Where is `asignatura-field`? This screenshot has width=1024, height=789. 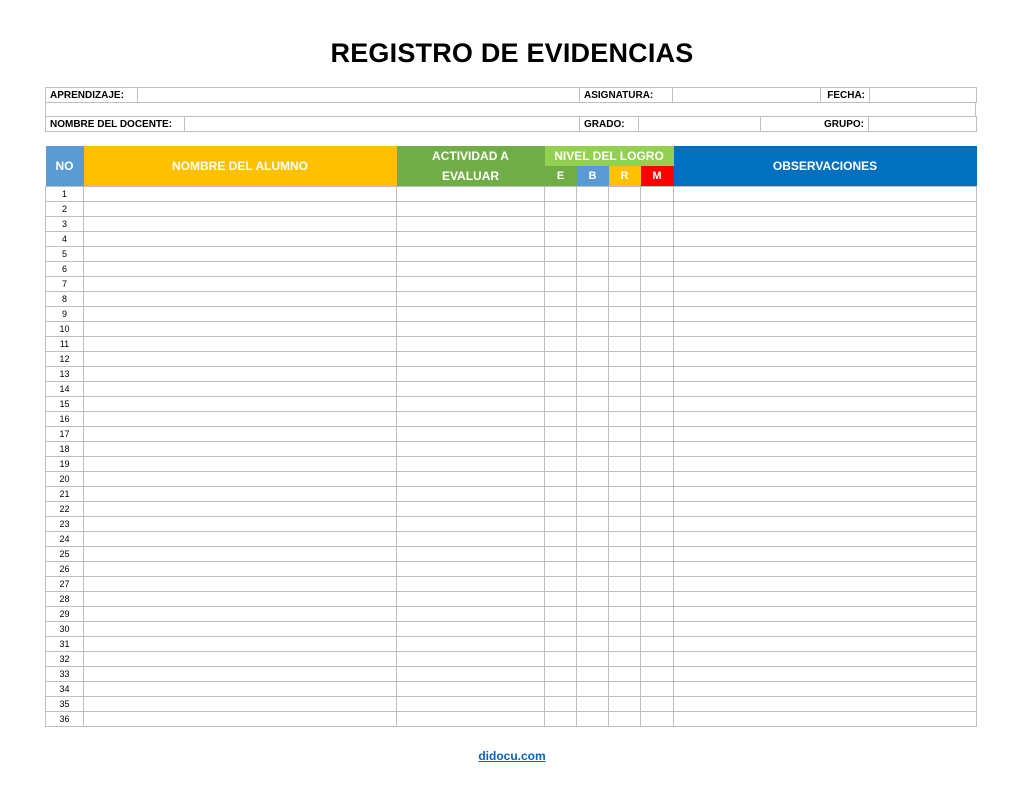 asignatura-field is located at coordinates (746, 95).